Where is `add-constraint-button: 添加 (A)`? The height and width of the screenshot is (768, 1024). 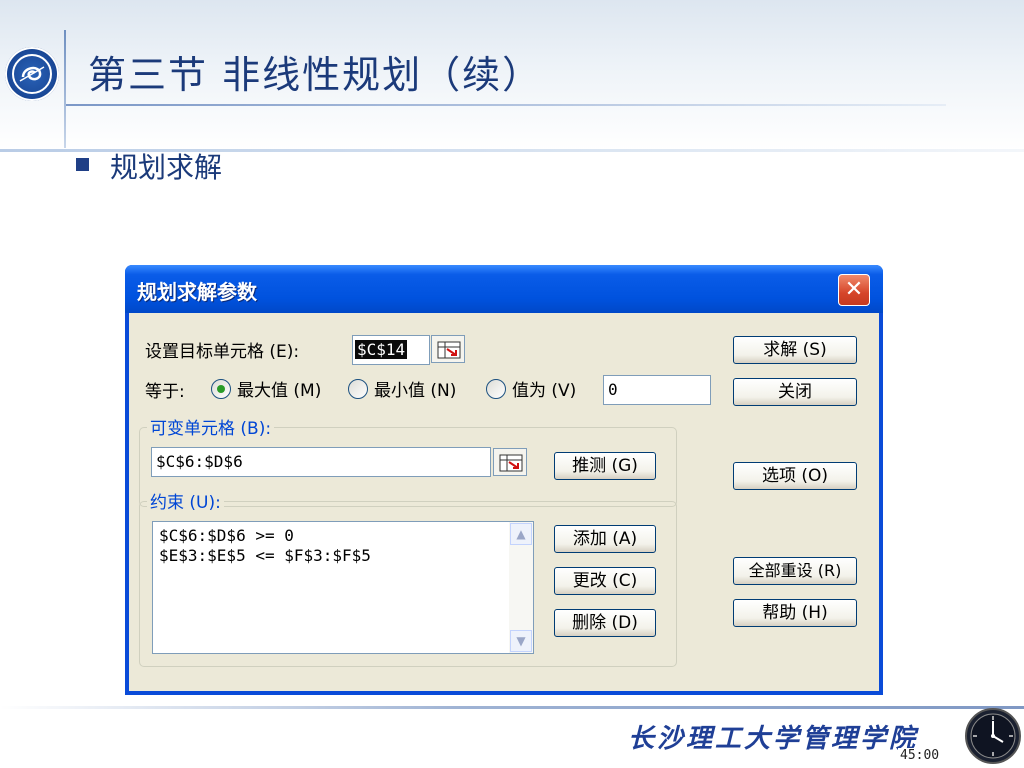
add-constraint-button: 添加 (A) is located at coordinates (605, 539).